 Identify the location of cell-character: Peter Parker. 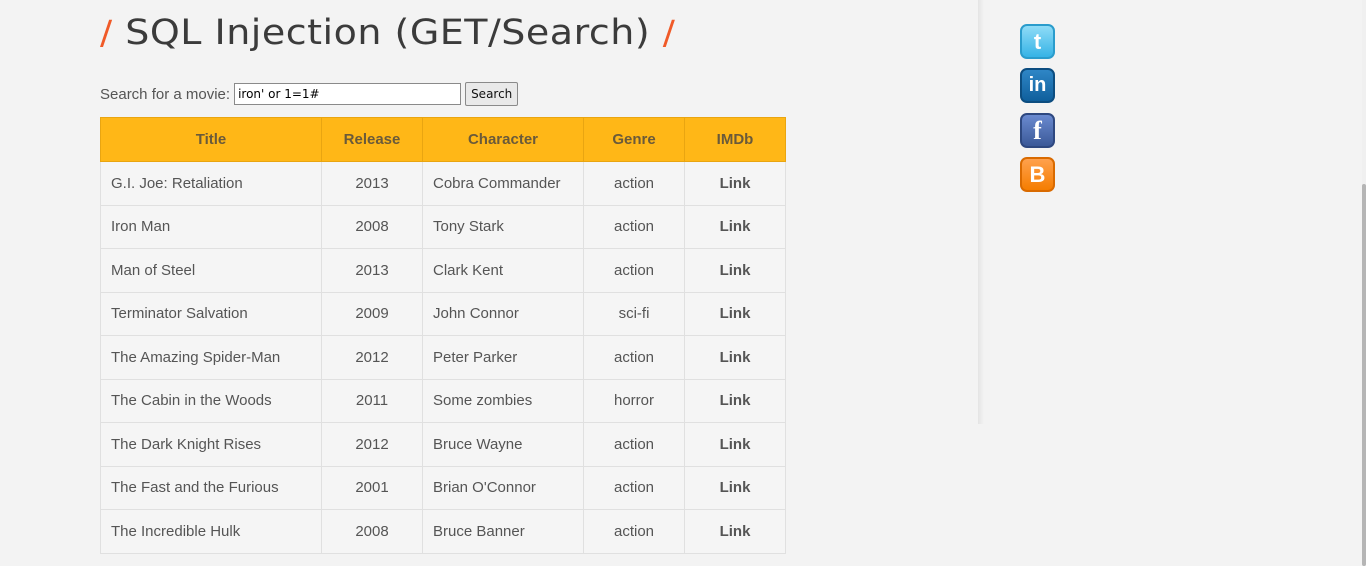
(503, 357).